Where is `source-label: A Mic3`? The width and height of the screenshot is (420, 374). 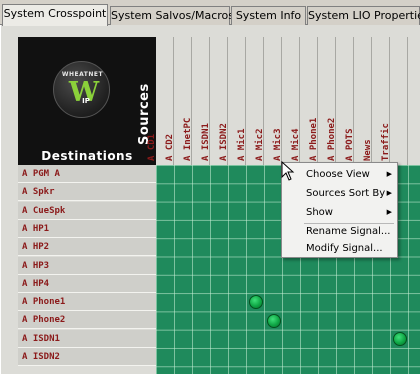
source-label: A Mic3 is located at coordinates (278, 144).